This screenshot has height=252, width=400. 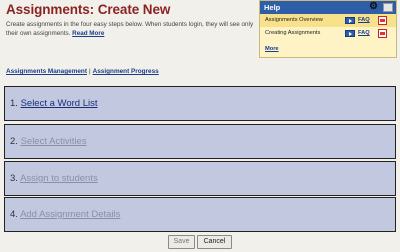 I want to click on step-select-word-list: 1. Select a Word List, so click(x=200, y=103).